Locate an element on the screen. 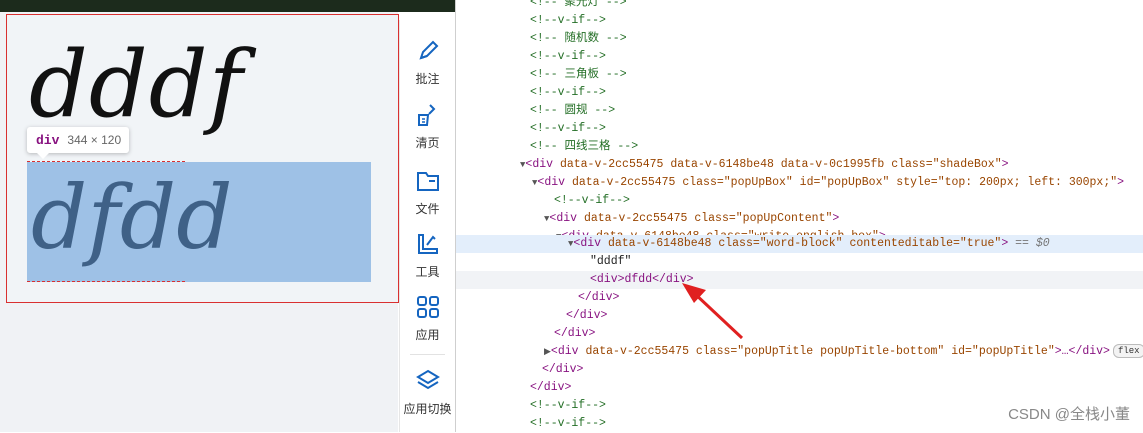 Image resolution: width=1143 pixels, height=433 pixels. toolbar-annotate-button: 批注 is located at coordinates (427, 62).